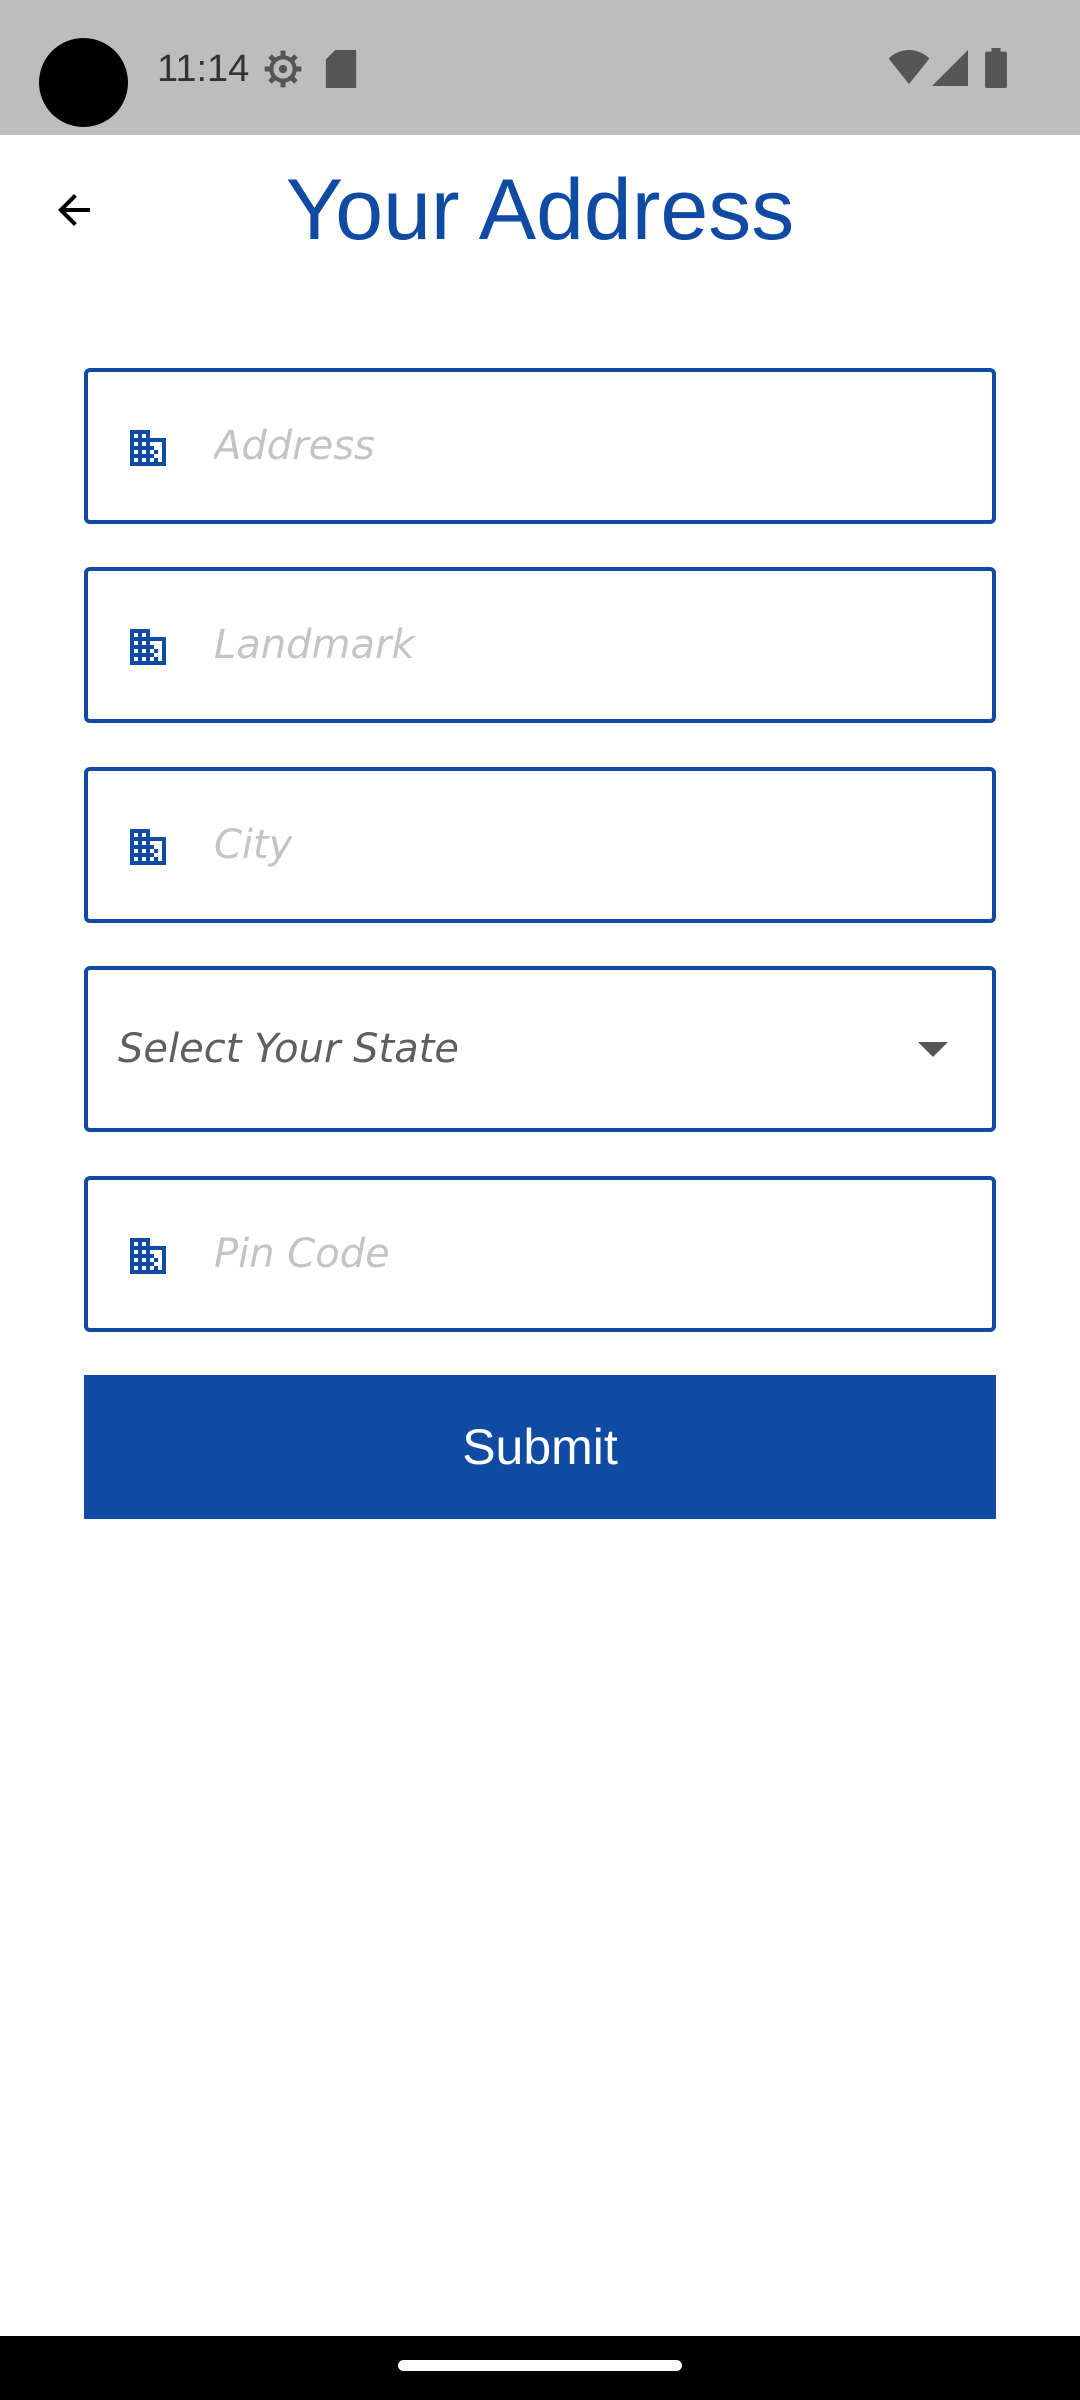  I want to click on status-time: 11:14, so click(203, 69).